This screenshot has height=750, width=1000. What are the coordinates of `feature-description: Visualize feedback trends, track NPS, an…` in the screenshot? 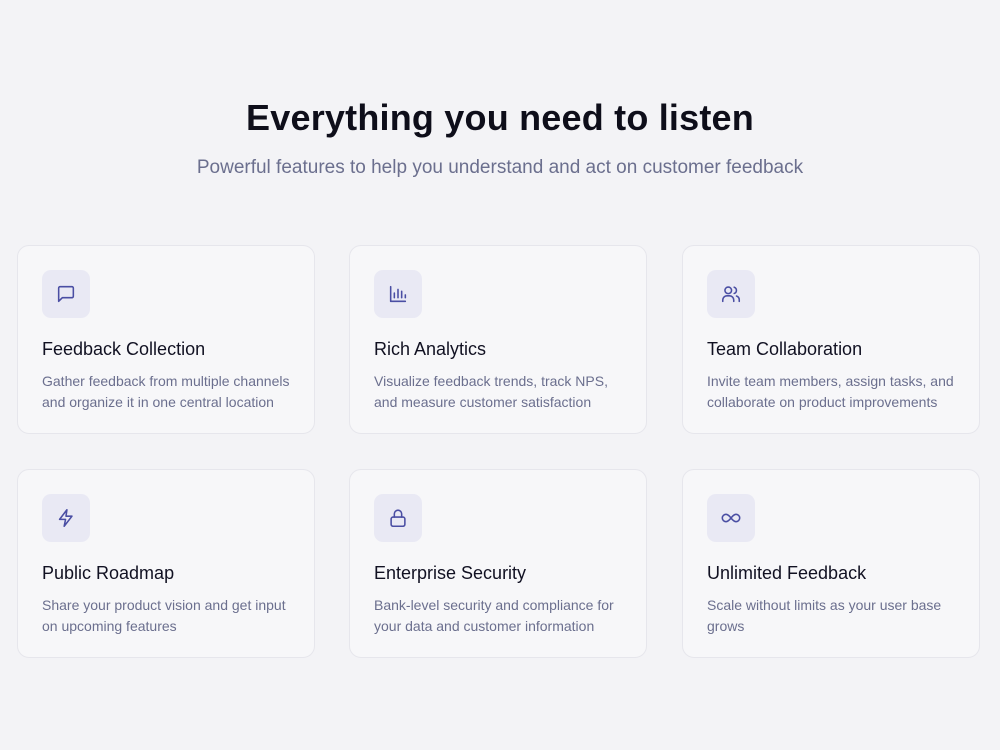 It's located at (491, 391).